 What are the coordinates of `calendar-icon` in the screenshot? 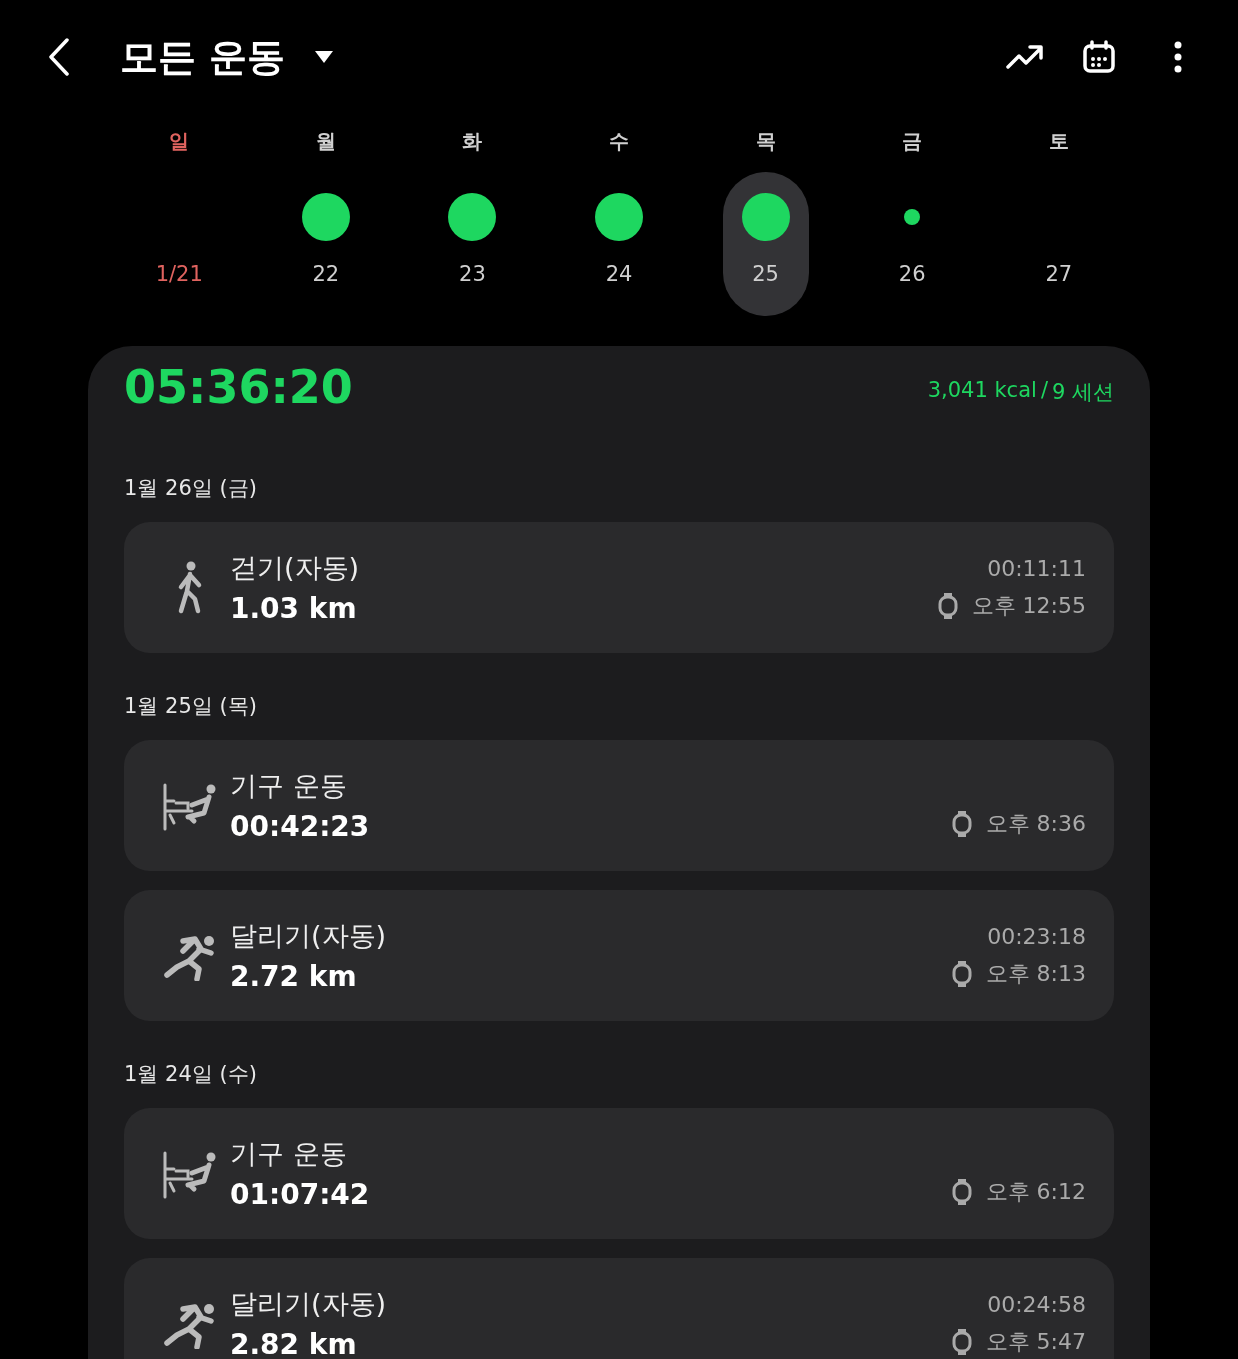 It's located at (1099, 57).